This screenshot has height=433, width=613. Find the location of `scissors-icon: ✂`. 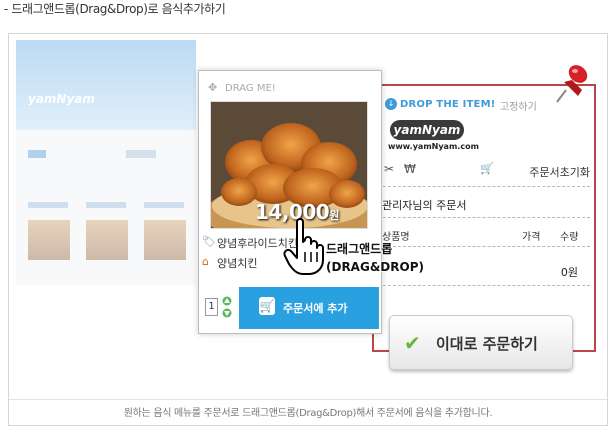

scissors-icon: ✂ is located at coordinates (389, 169).